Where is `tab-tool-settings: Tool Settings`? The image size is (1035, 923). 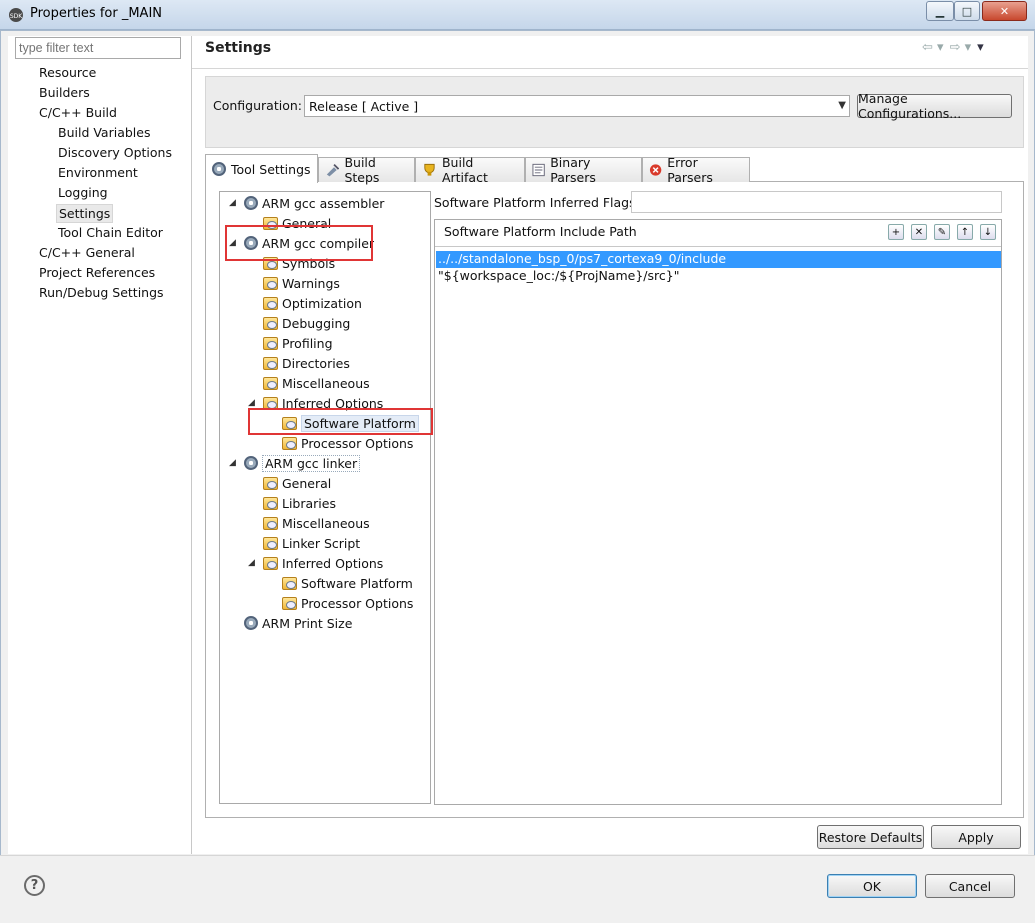 tab-tool-settings: Tool Settings is located at coordinates (261, 168).